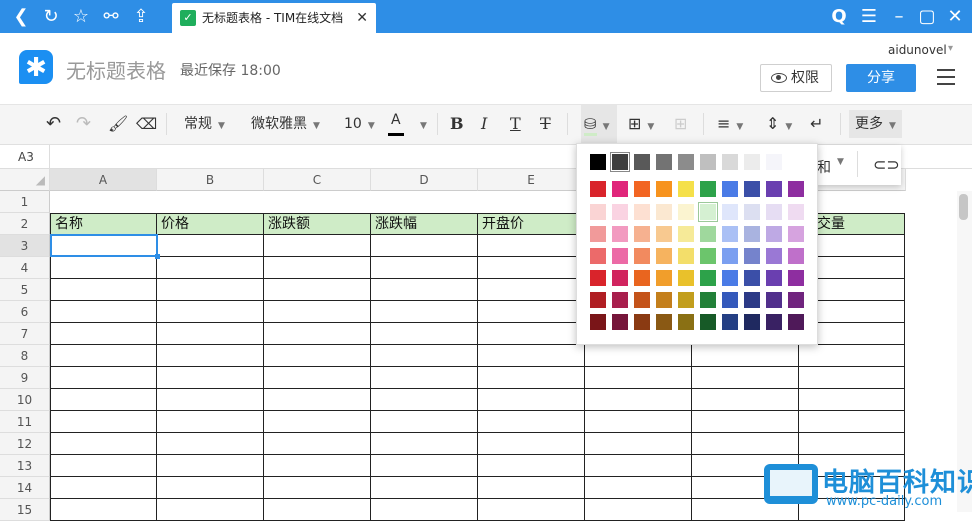 The height and width of the screenshot is (521, 972). Describe the element at coordinates (25, 268) in the screenshot. I see `row-header-4: 4` at that location.